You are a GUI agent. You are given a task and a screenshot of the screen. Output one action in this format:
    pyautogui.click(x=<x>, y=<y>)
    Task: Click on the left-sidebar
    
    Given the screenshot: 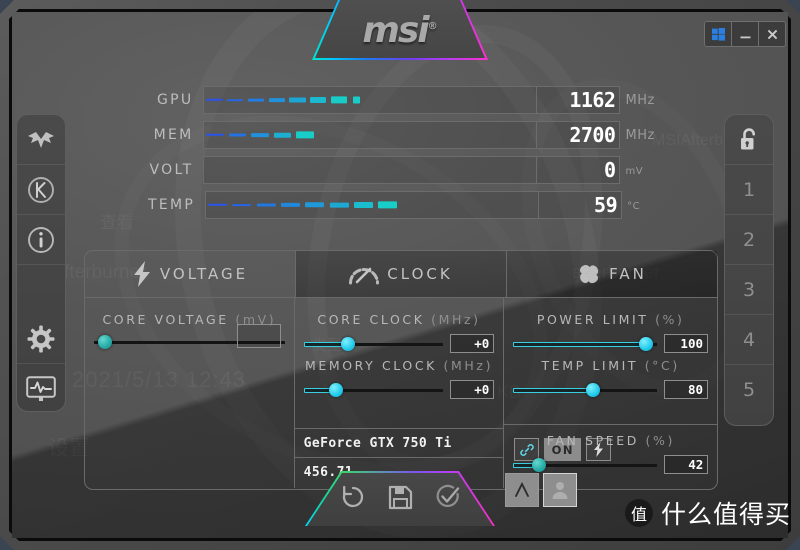 What is the action you would take?
    pyautogui.click(x=41, y=263)
    